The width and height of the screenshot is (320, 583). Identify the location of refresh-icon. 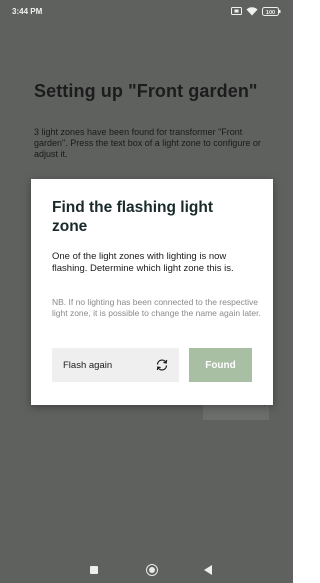
(162, 365).